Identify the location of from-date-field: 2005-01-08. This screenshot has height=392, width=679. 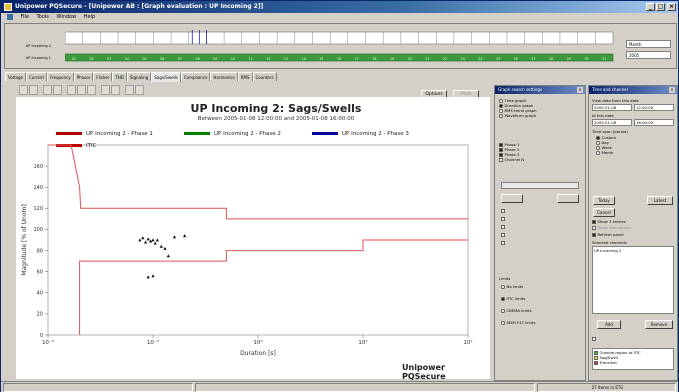
(612, 107).